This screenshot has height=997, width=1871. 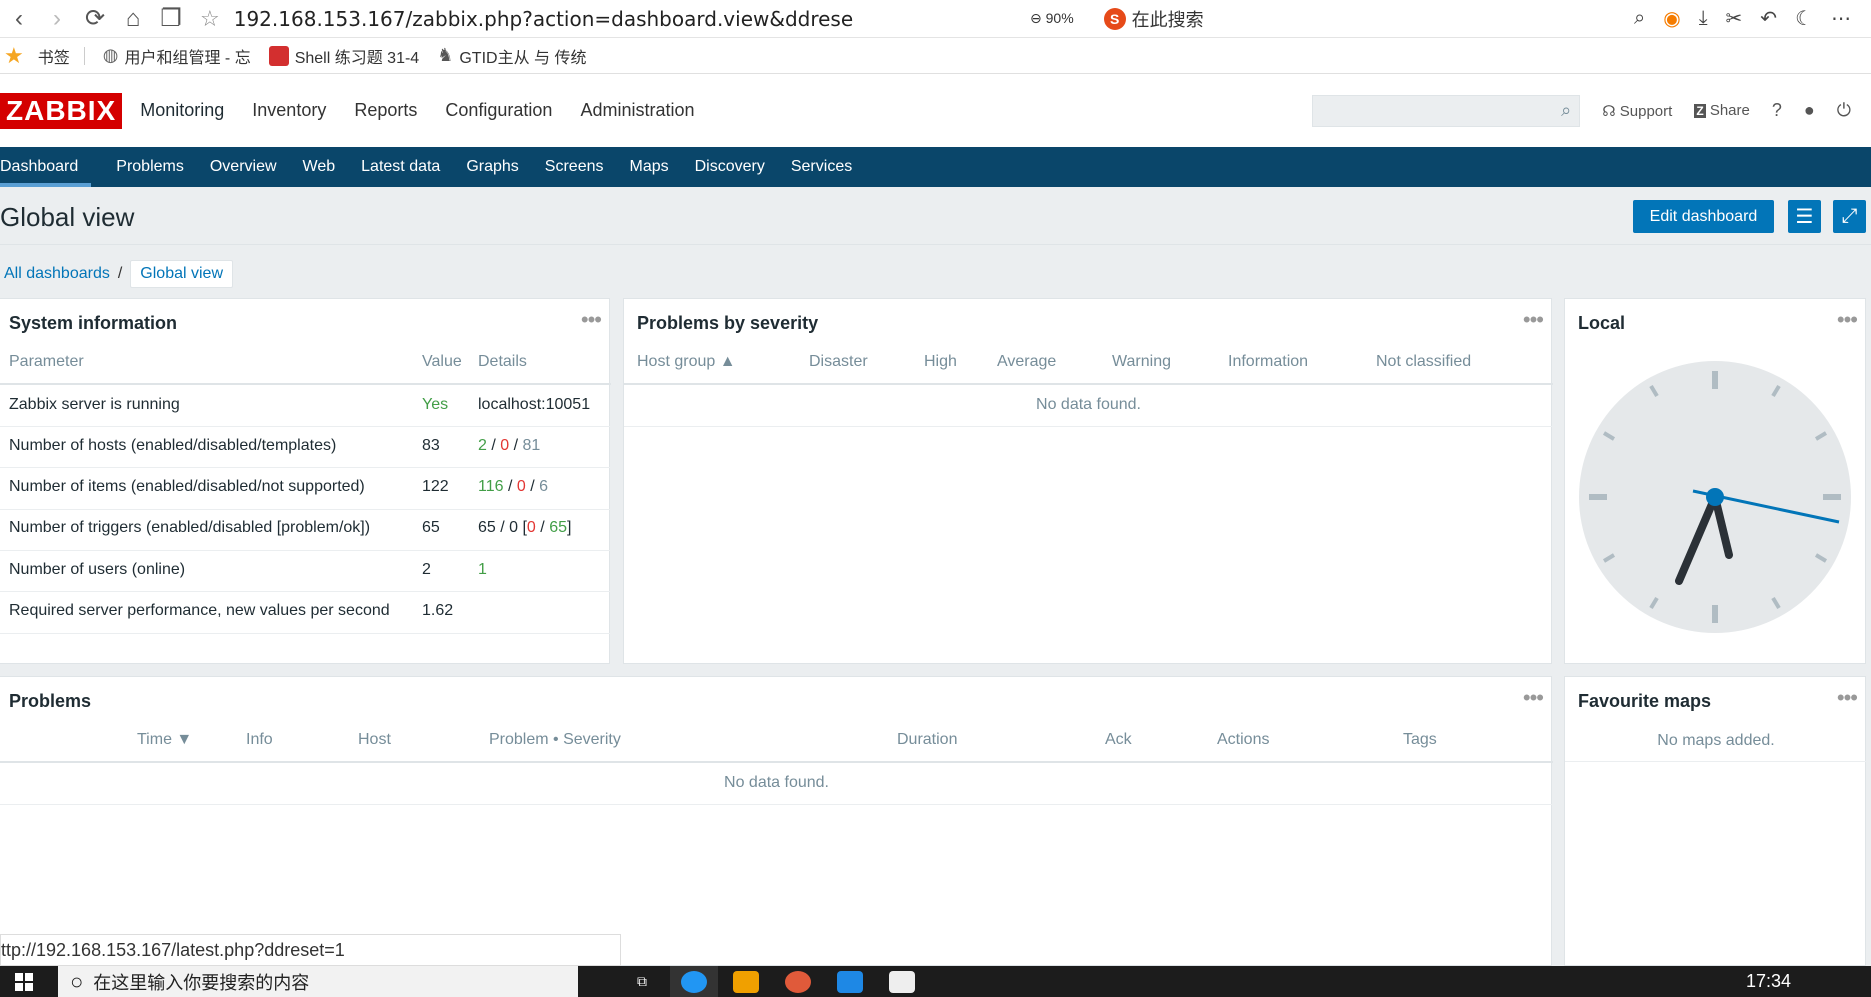 I want to click on col-time: Time ▼, so click(x=164, y=740).